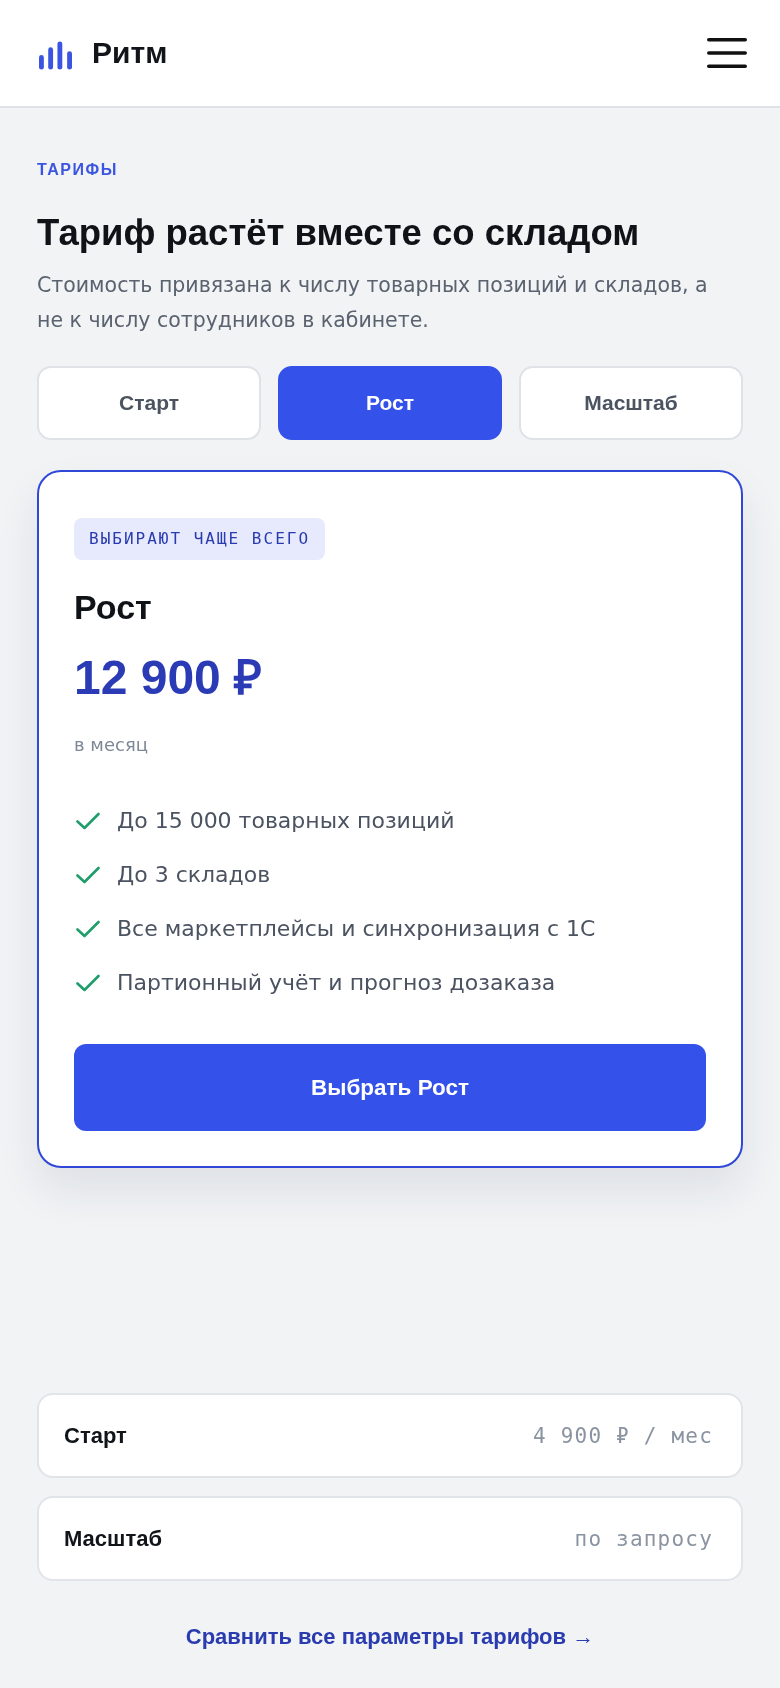  What do you see at coordinates (113, 1538) in the screenshot?
I see `plan-row-name: Масштаб` at bounding box center [113, 1538].